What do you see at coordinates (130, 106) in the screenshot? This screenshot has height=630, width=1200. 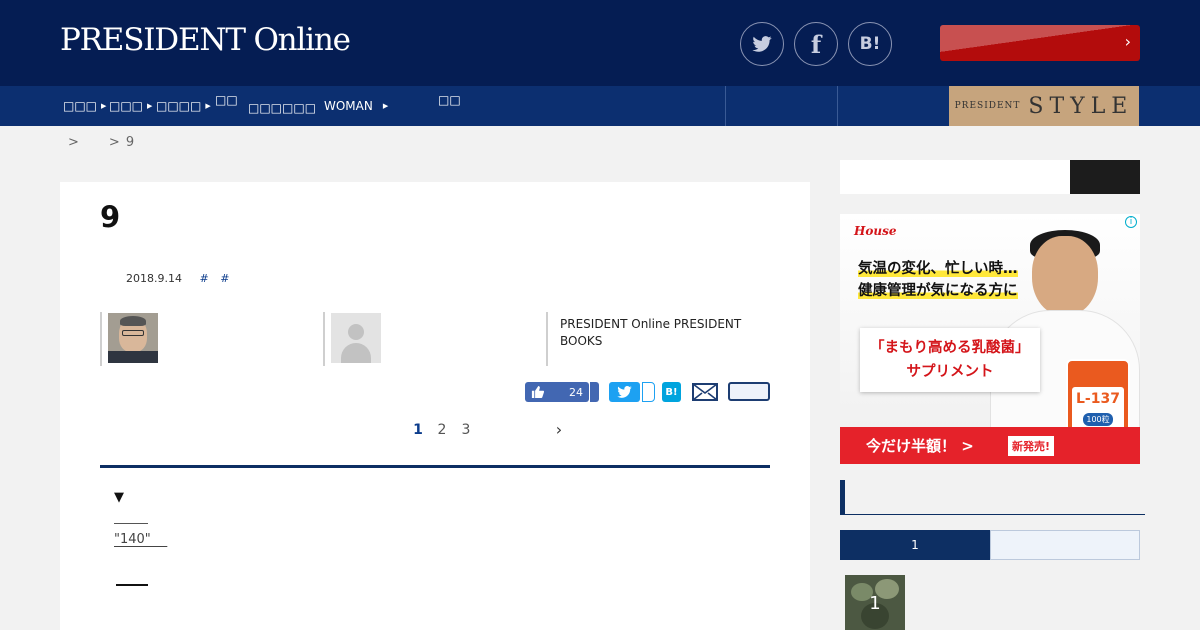 I see `nav-item-2: □□□ ▶` at bounding box center [130, 106].